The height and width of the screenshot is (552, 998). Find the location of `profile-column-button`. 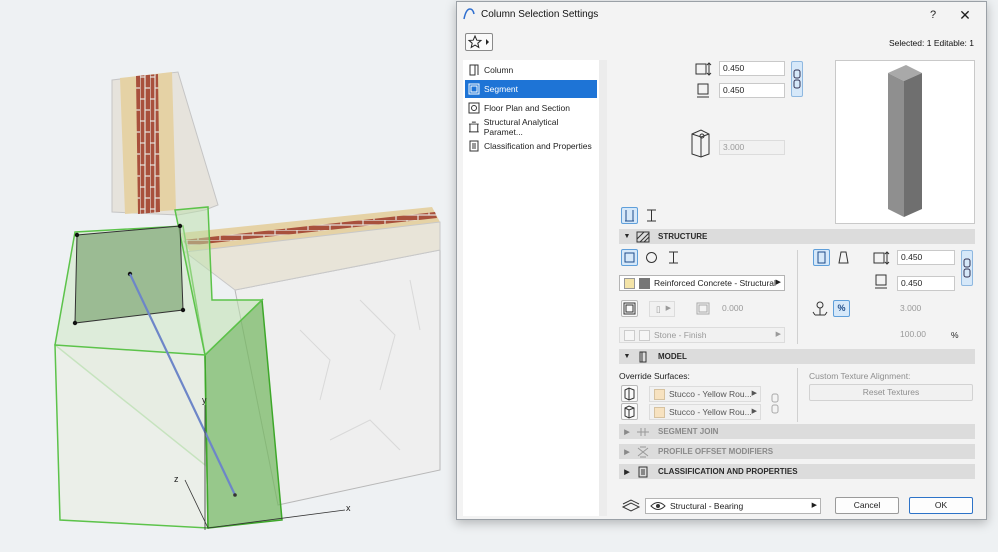

profile-column-button is located at coordinates (651, 215).